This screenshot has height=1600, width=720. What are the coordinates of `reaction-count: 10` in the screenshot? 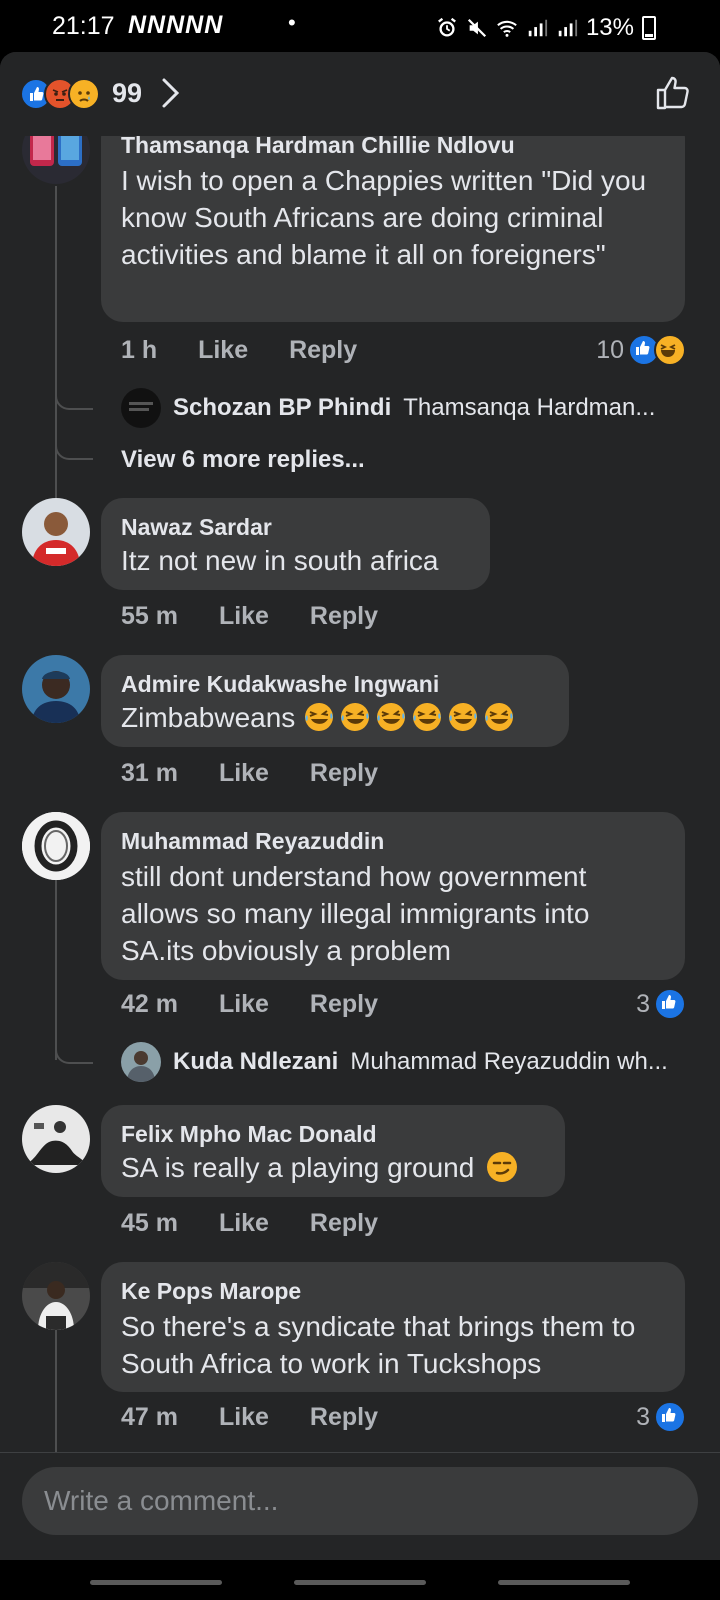 It's located at (610, 349).